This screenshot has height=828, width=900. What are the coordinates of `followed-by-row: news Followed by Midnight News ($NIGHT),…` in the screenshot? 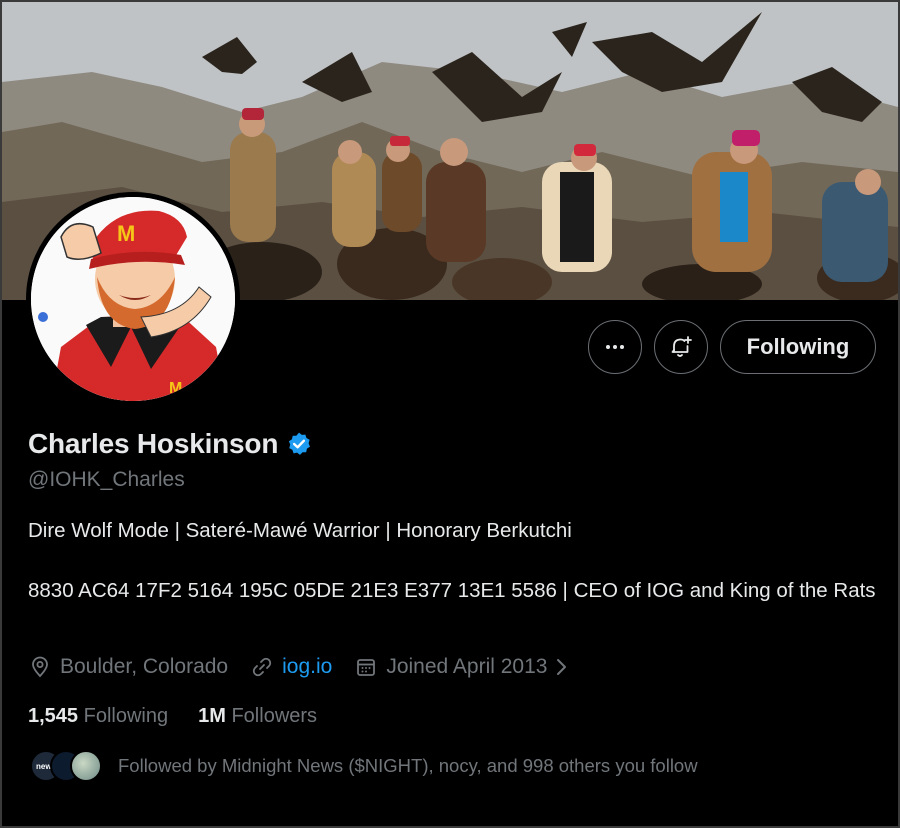 It's located at (364, 766).